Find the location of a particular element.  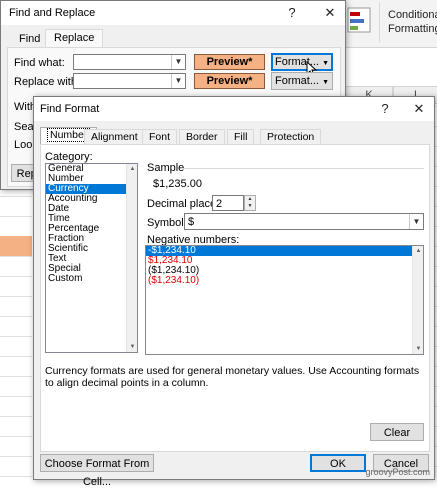

highlighted-cell is located at coordinates (16, 246).